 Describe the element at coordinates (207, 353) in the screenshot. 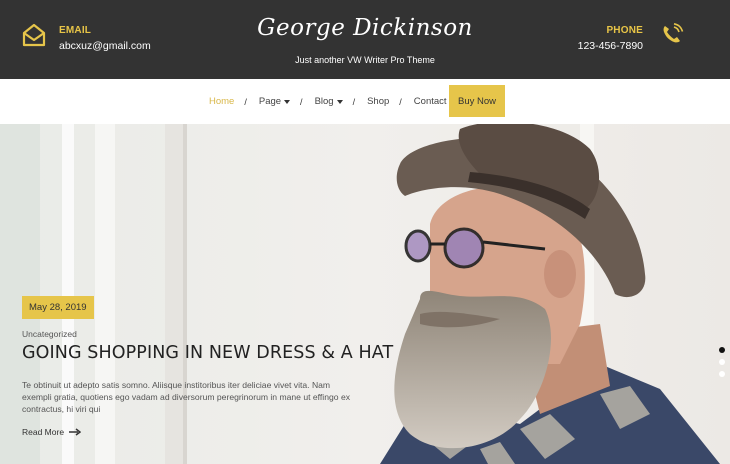

I see `post-title: GOING SHOPPING IN NEW DRESS & A HAT` at that location.